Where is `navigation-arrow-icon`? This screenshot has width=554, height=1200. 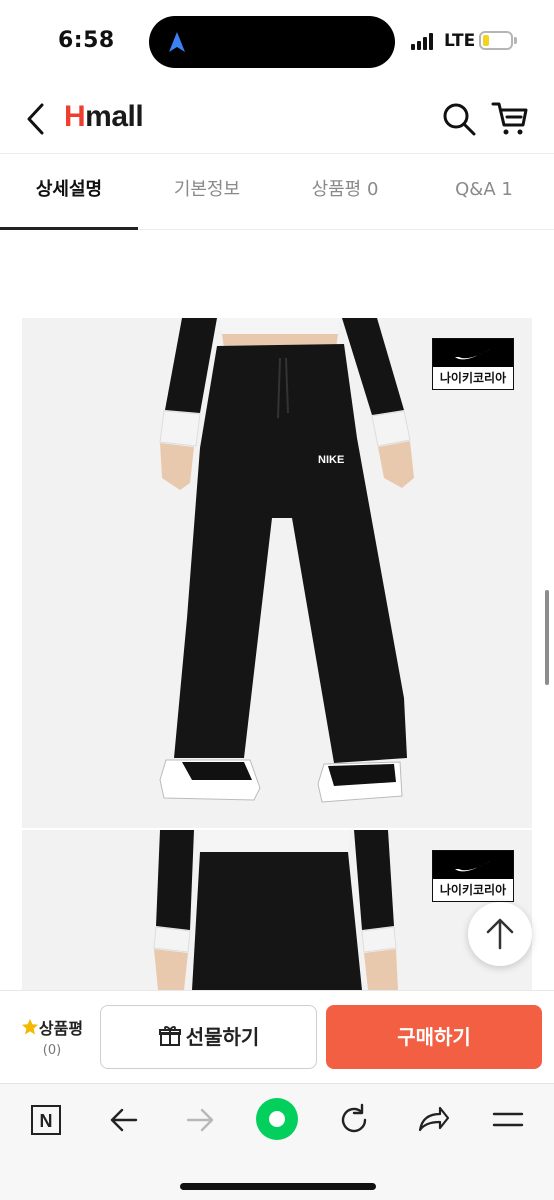 navigation-arrow-icon is located at coordinates (177, 42).